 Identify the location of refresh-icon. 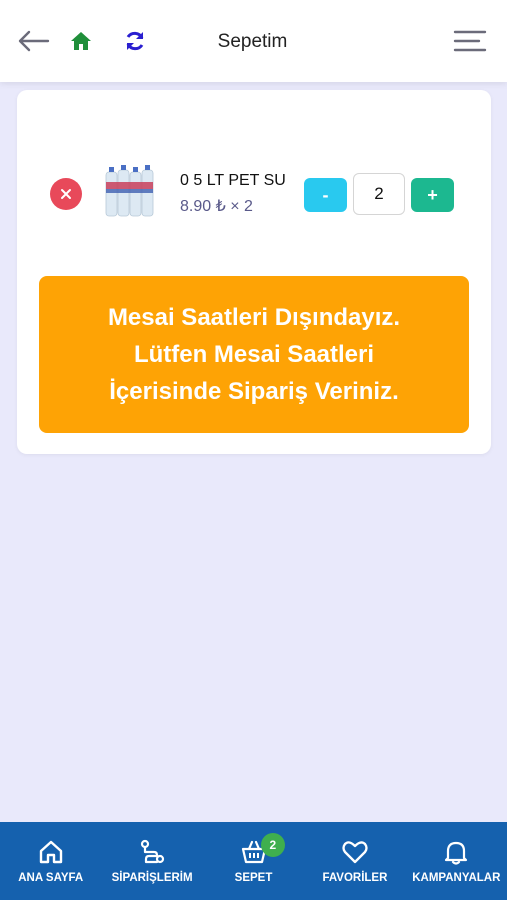
(135, 41).